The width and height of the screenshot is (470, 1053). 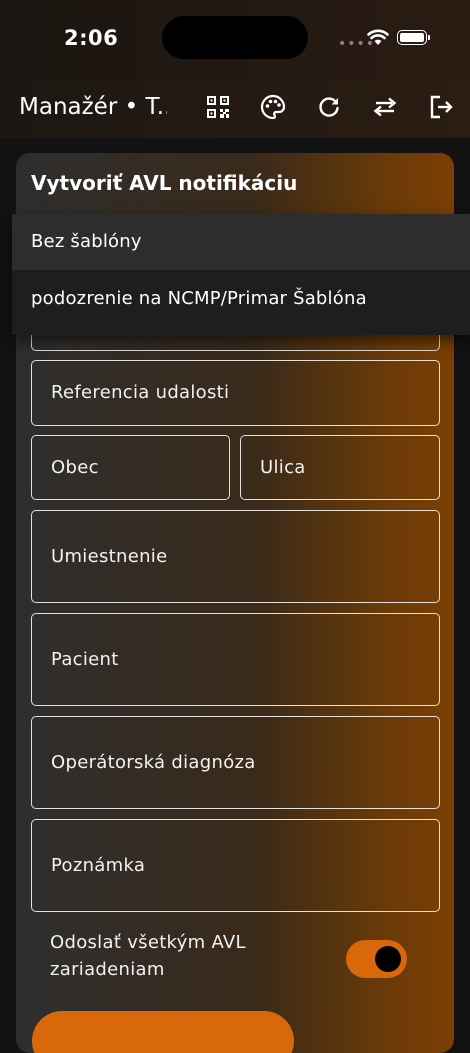 What do you see at coordinates (329, 107) in the screenshot?
I see `refresh-icon` at bounding box center [329, 107].